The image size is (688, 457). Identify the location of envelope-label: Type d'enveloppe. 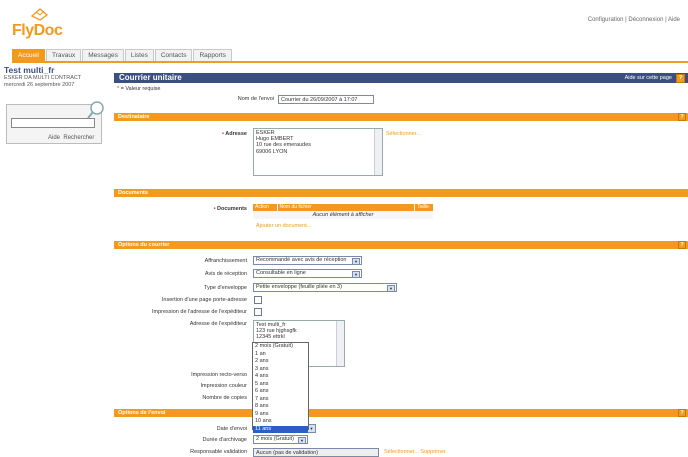
(225, 288).